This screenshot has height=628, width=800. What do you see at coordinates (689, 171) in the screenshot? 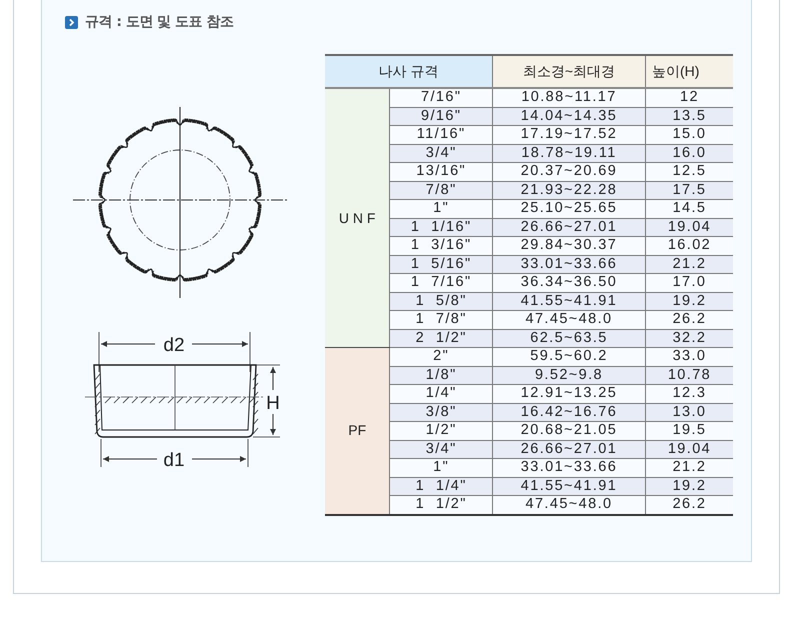
I see `height-cell: 12.5` at bounding box center [689, 171].